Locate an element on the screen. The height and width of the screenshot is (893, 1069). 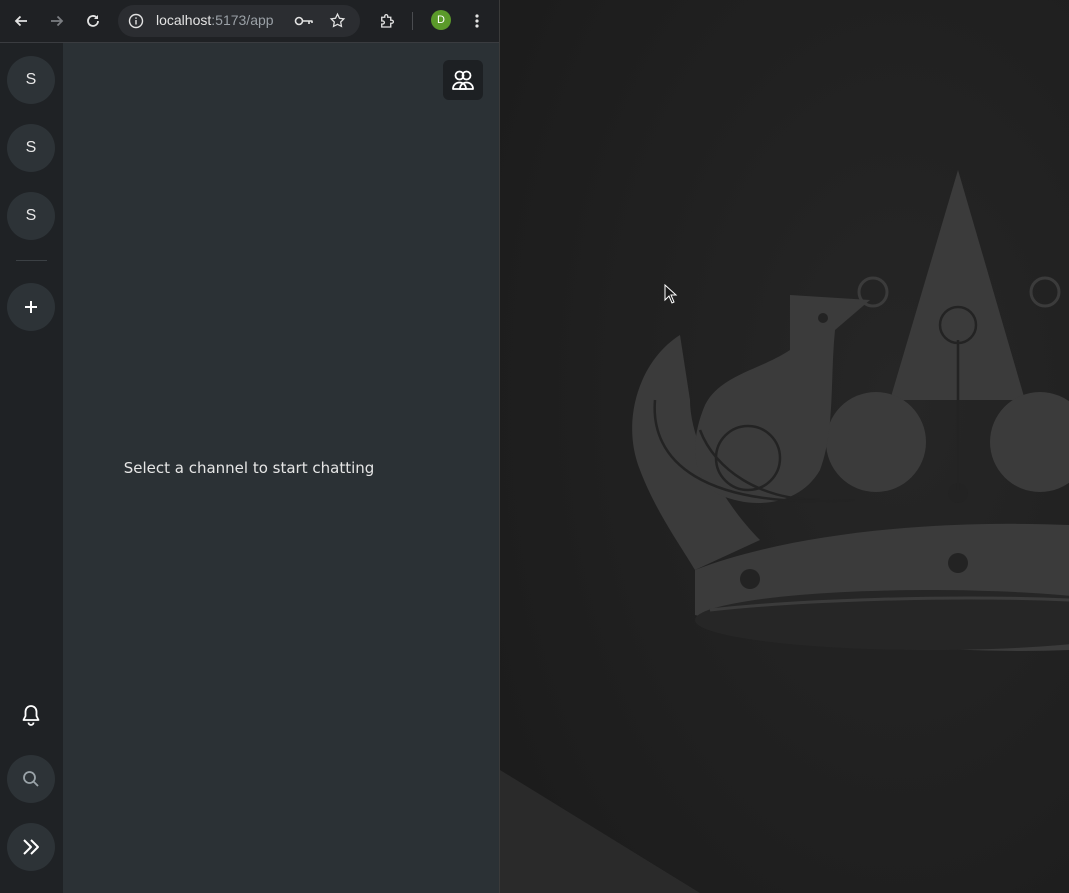
browser-menu-button is located at coordinates (477, 21).